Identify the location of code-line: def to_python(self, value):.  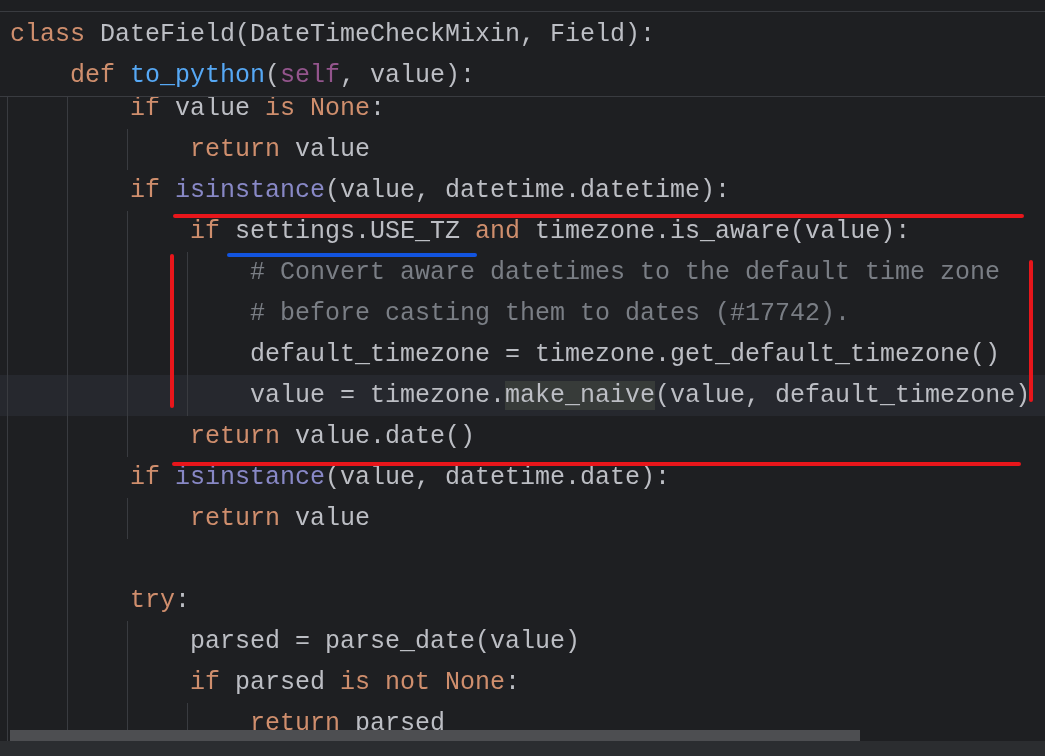
(273, 75).